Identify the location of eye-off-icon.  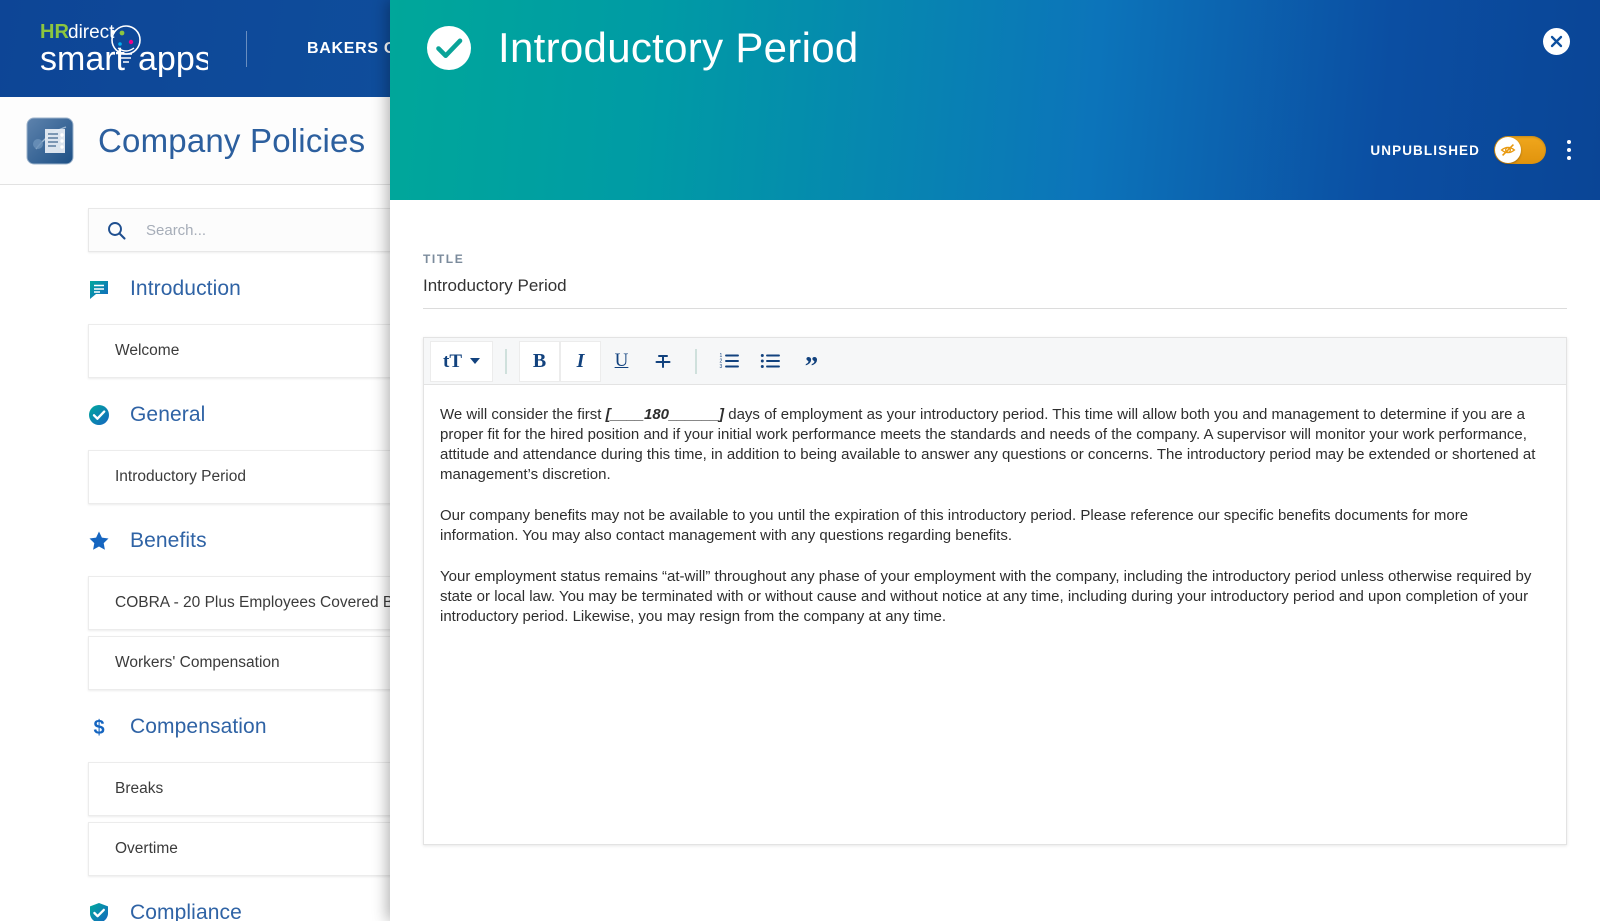
(1508, 150).